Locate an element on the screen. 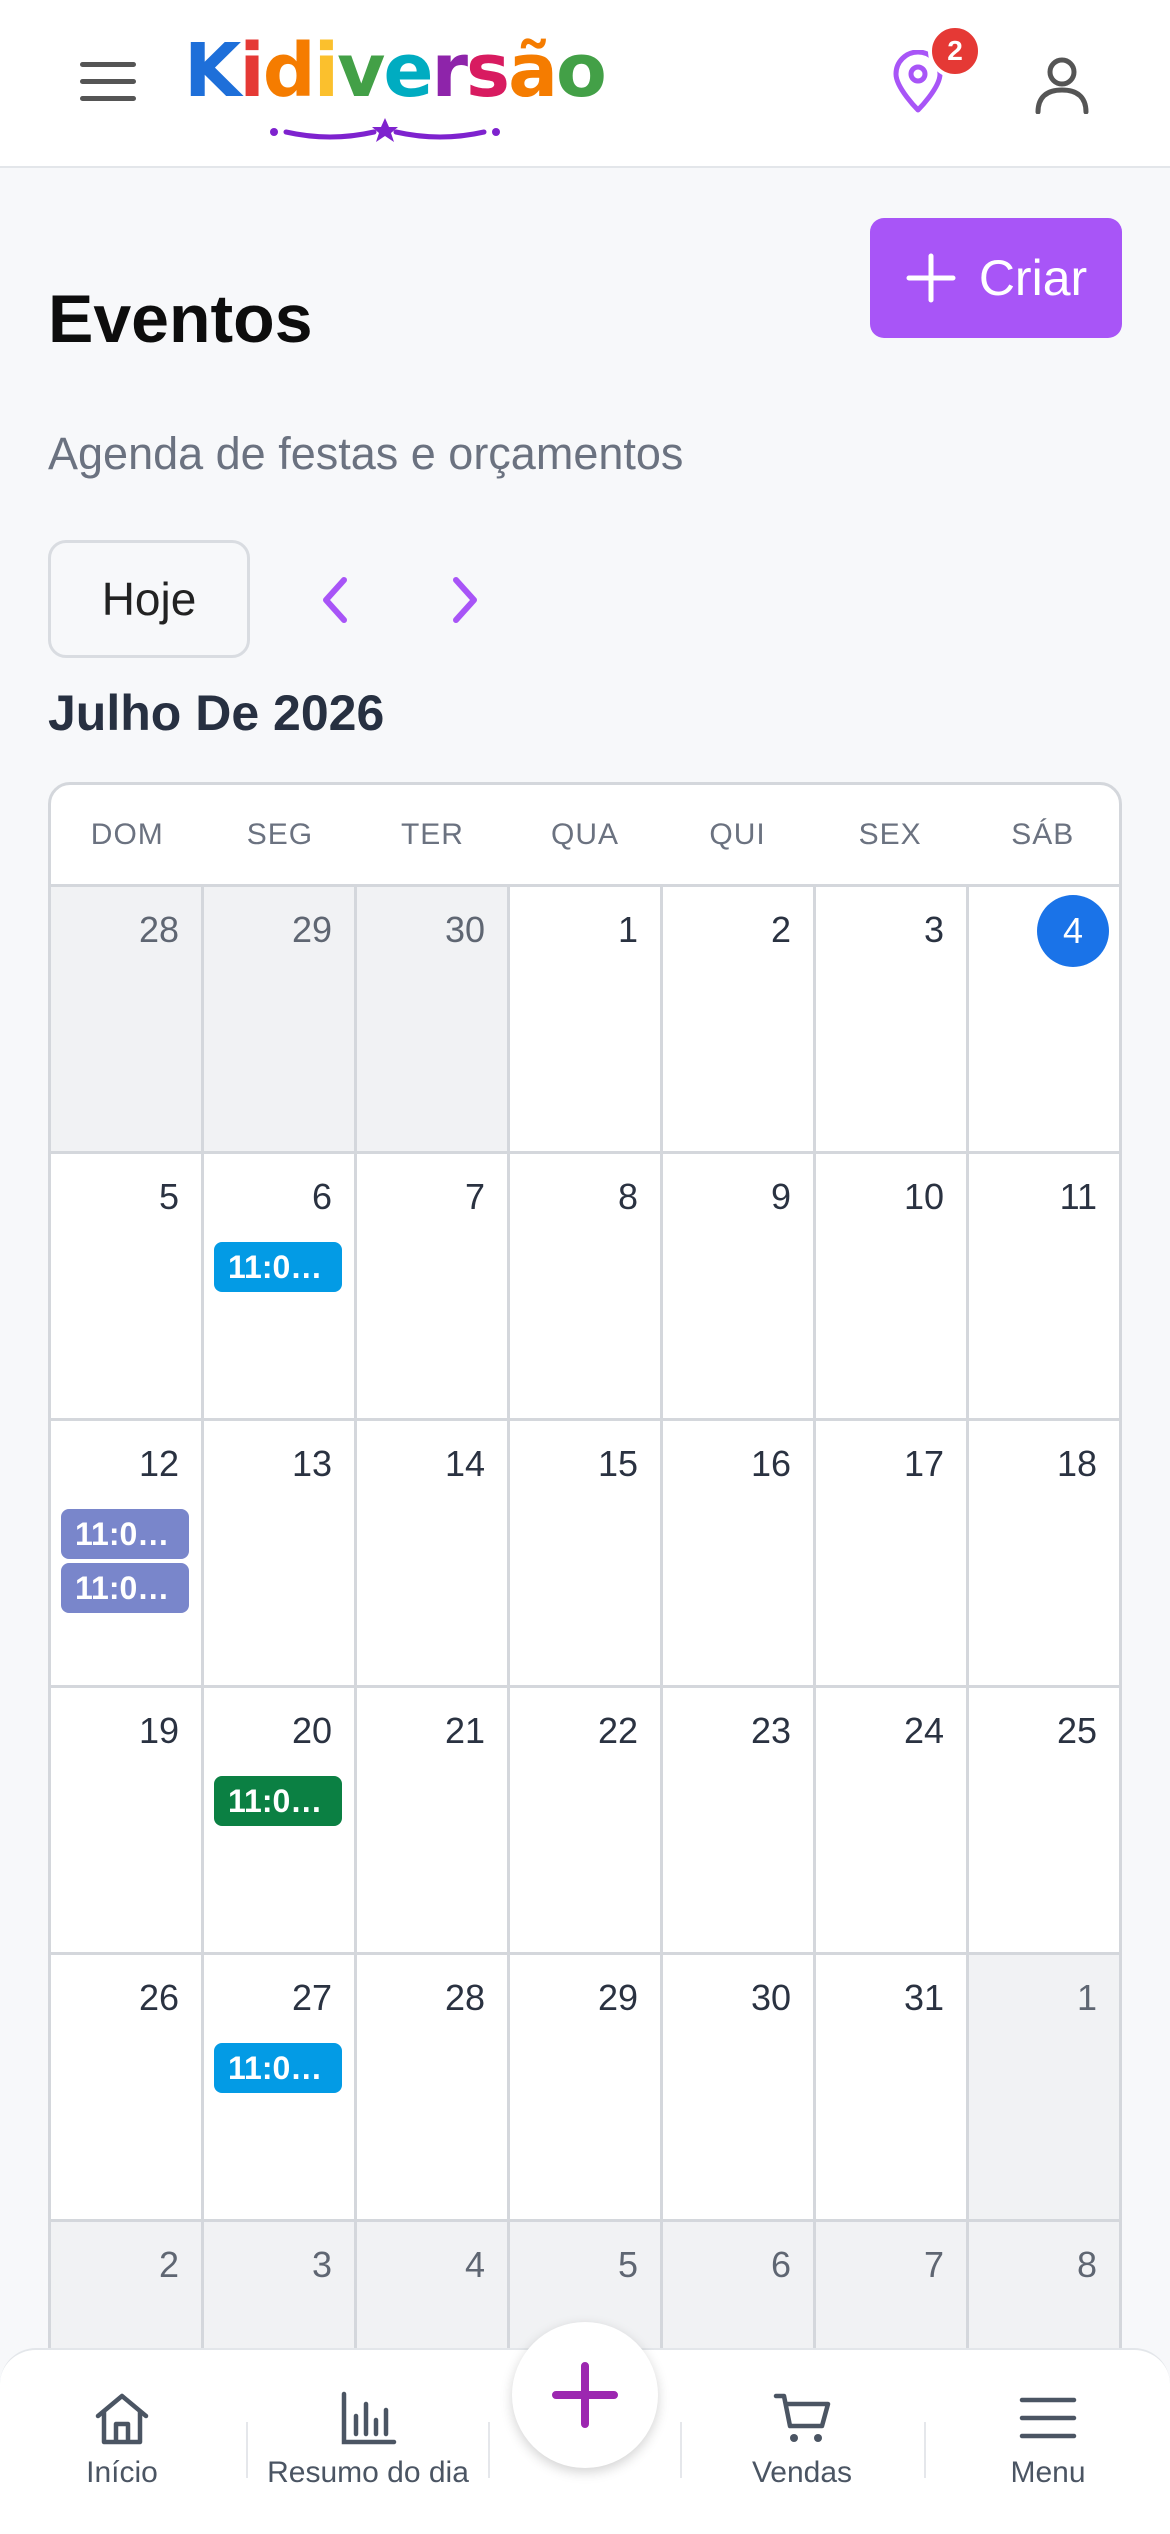  bar-chart-icon is located at coordinates (369, 2418).